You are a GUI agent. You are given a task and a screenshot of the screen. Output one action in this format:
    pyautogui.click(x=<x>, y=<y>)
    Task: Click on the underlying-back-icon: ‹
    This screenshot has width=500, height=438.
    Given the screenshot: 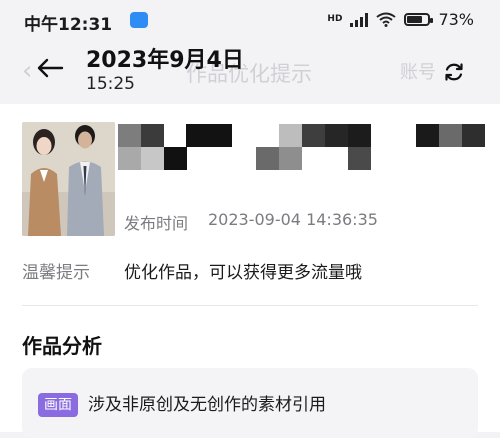 What is the action you would take?
    pyautogui.click(x=27, y=71)
    